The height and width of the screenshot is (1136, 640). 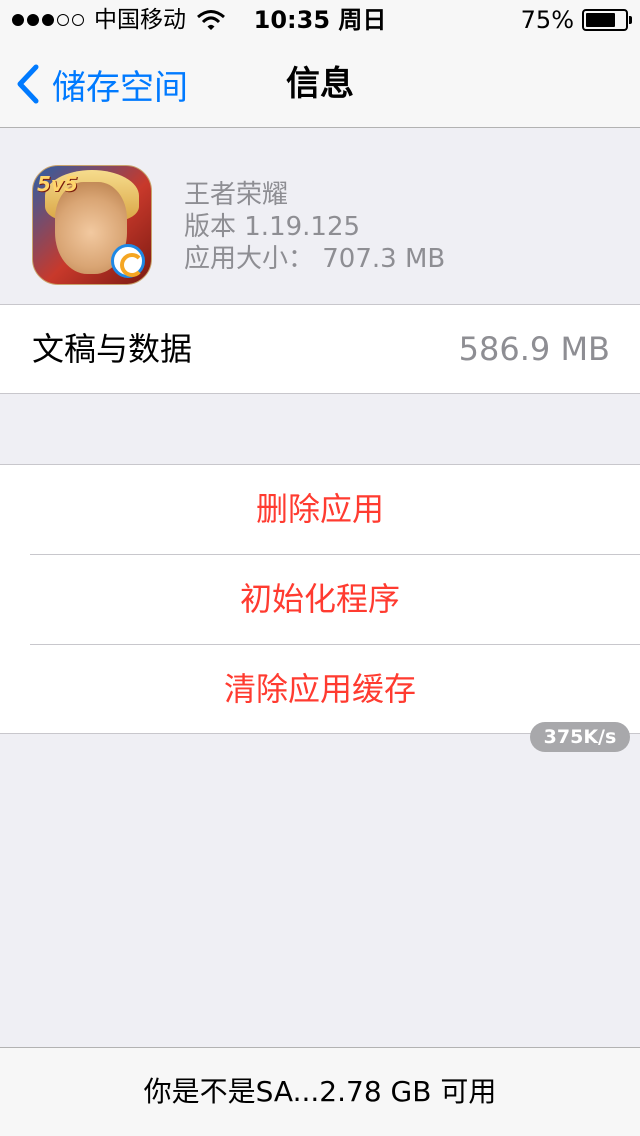 I want to click on app-size: 应用大小： 707.3 MB, so click(x=315, y=259).